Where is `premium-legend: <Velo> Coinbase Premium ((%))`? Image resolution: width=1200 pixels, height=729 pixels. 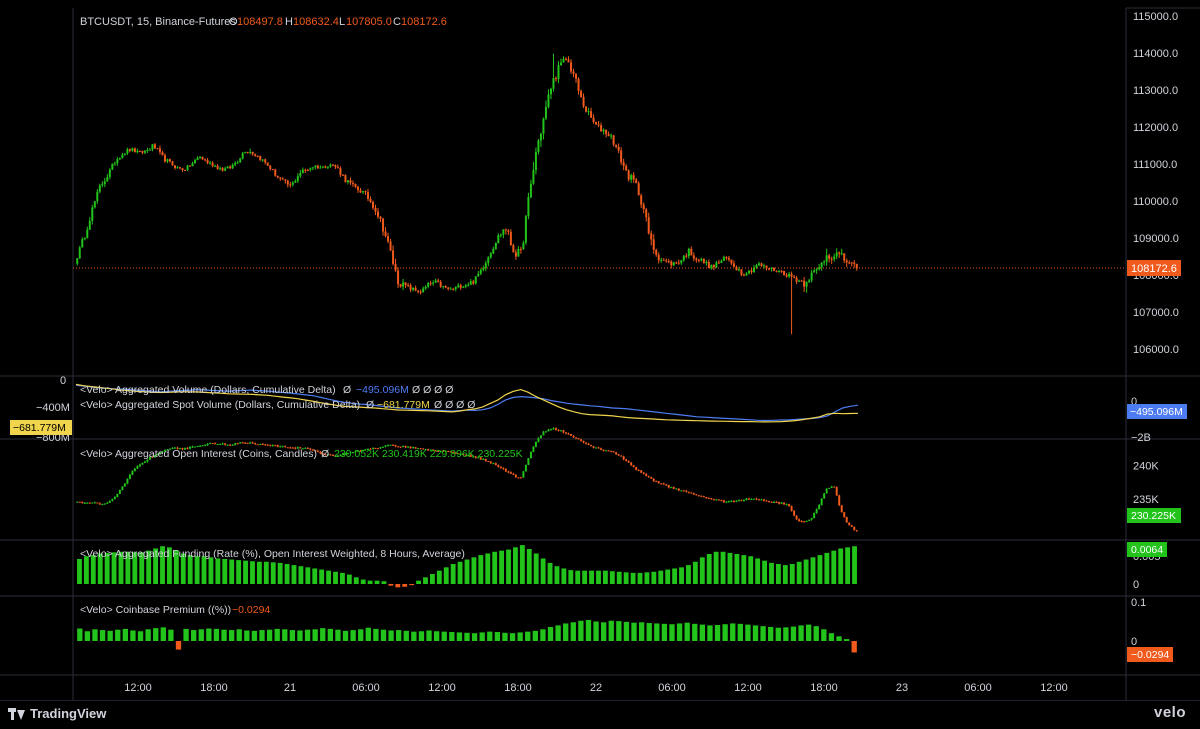
premium-legend: <Velo> Coinbase Premium ((%)) is located at coordinates (155, 610).